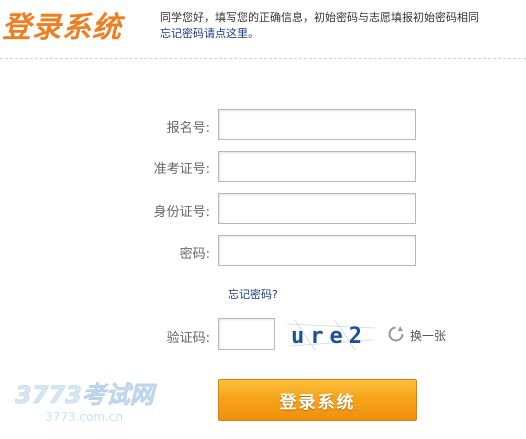 The width and height of the screenshot is (526, 439). I want to click on watermark-brand: 3773考试网, so click(86, 395).